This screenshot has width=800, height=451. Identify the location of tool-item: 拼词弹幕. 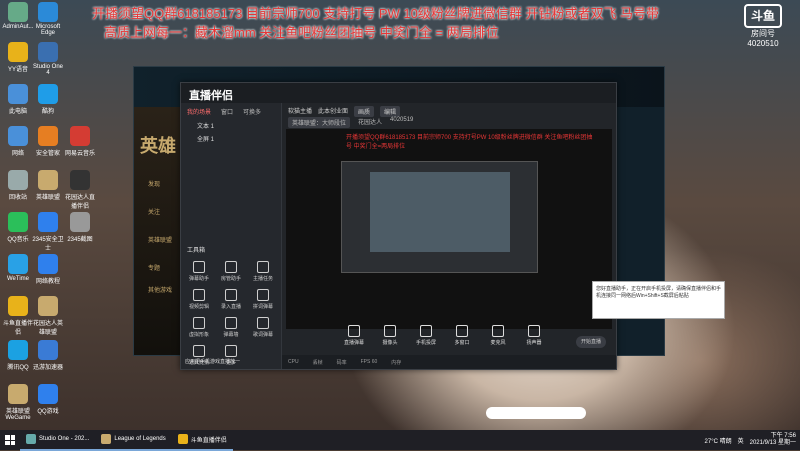
(263, 299).